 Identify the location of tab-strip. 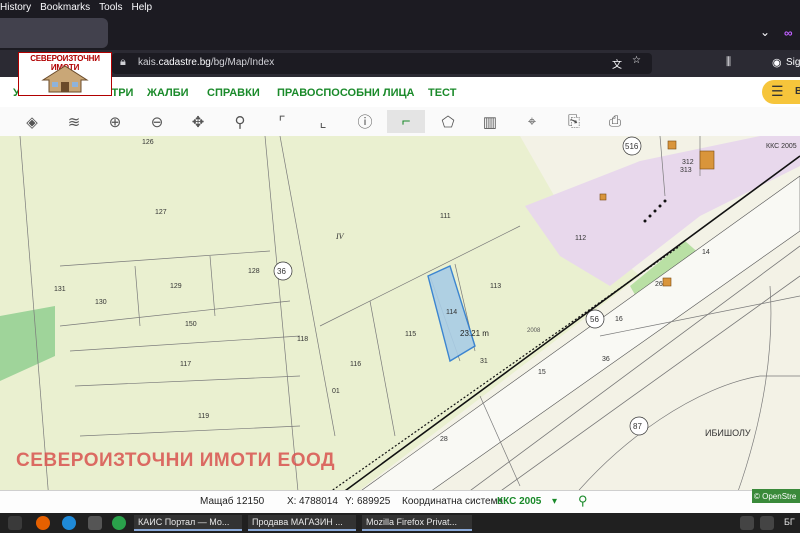
(400, 32).